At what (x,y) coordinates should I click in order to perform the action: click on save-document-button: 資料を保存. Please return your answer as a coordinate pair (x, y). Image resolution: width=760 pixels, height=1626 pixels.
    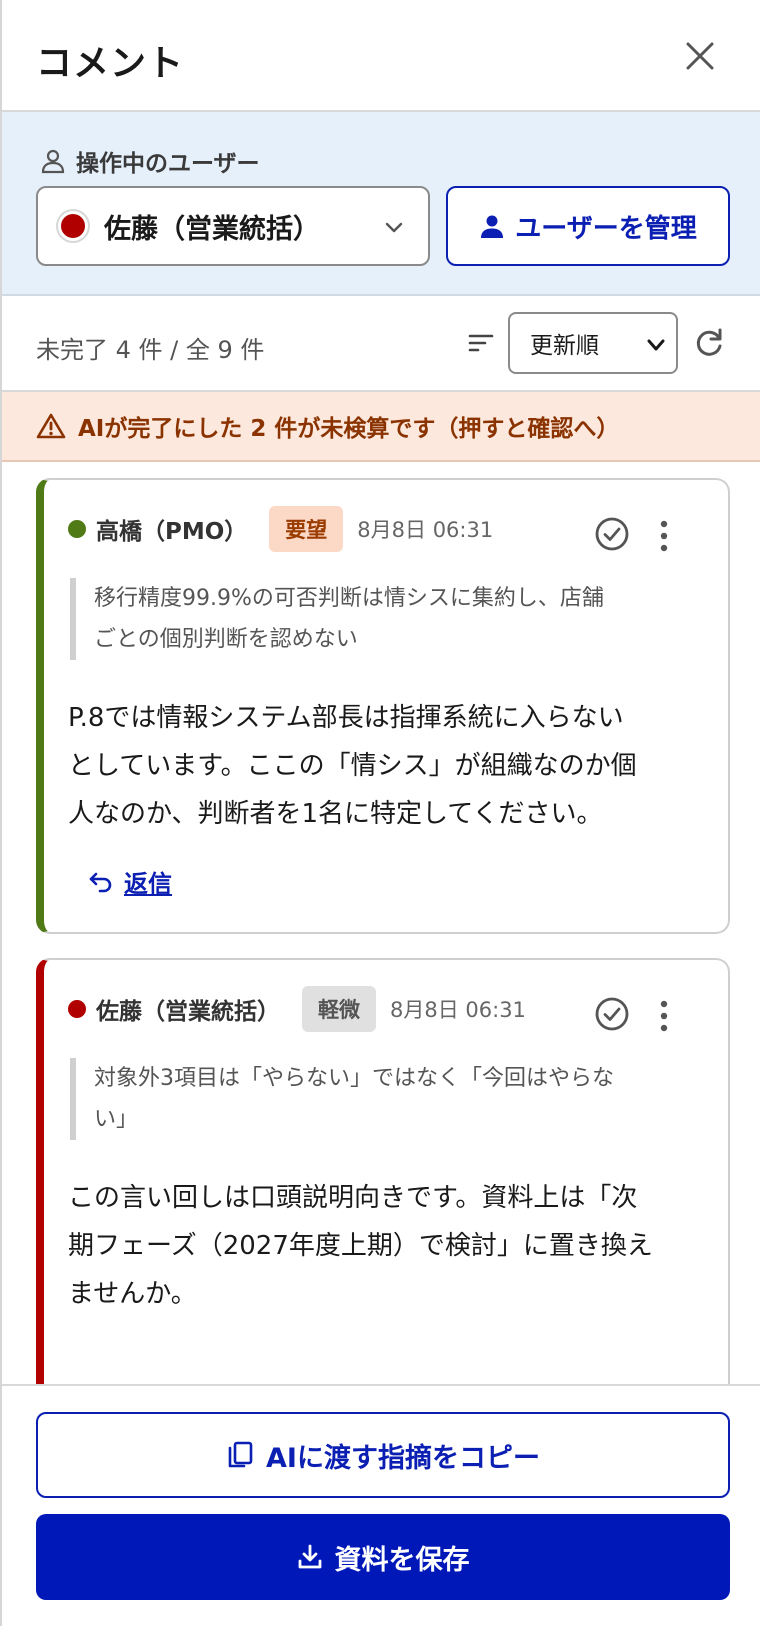
    Looking at the image, I should click on (383, 1557).